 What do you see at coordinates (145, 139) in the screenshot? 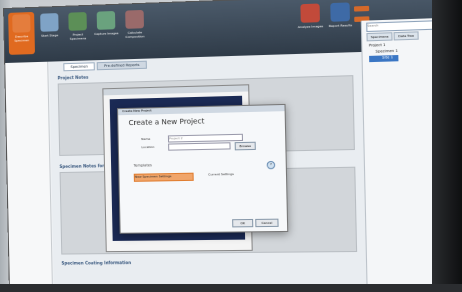
I see `name-label: Name` at bounding box center [145, 139].